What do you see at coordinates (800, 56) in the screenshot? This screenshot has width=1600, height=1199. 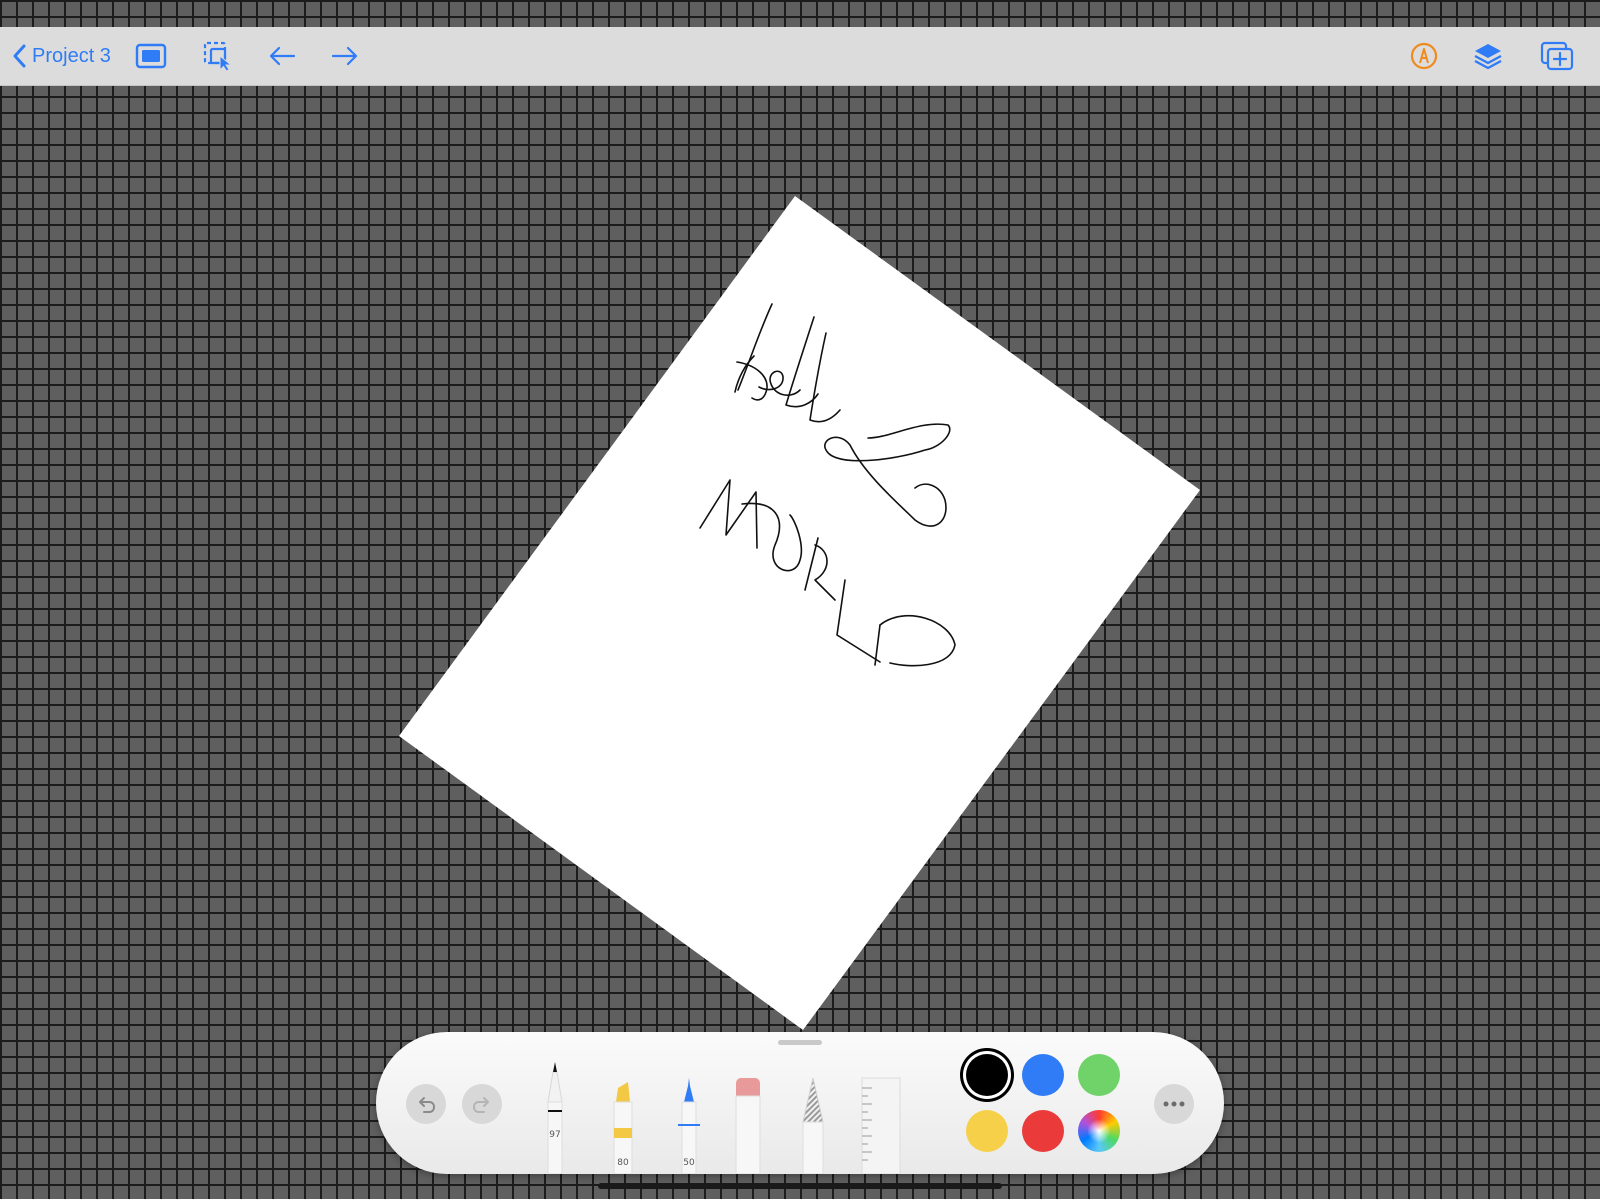 I see `top-toolbar: Project 3` at bounding box center [800, 56].